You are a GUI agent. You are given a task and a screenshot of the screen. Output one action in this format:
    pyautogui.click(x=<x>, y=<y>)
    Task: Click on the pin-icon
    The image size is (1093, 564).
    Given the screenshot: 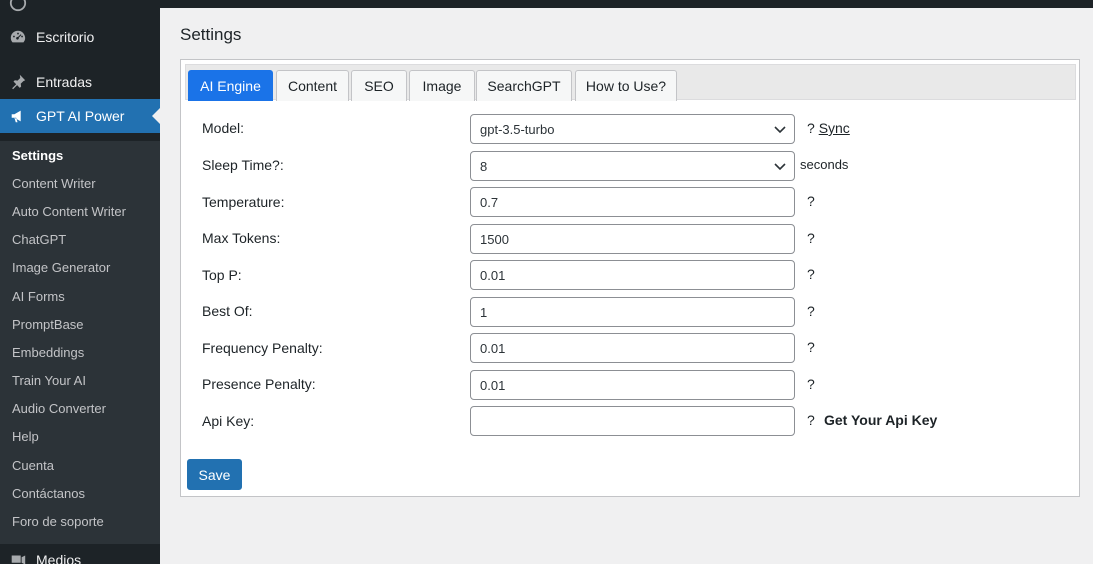 What is the action you would take?
    pyautogui.click(x=18, y=82)
    